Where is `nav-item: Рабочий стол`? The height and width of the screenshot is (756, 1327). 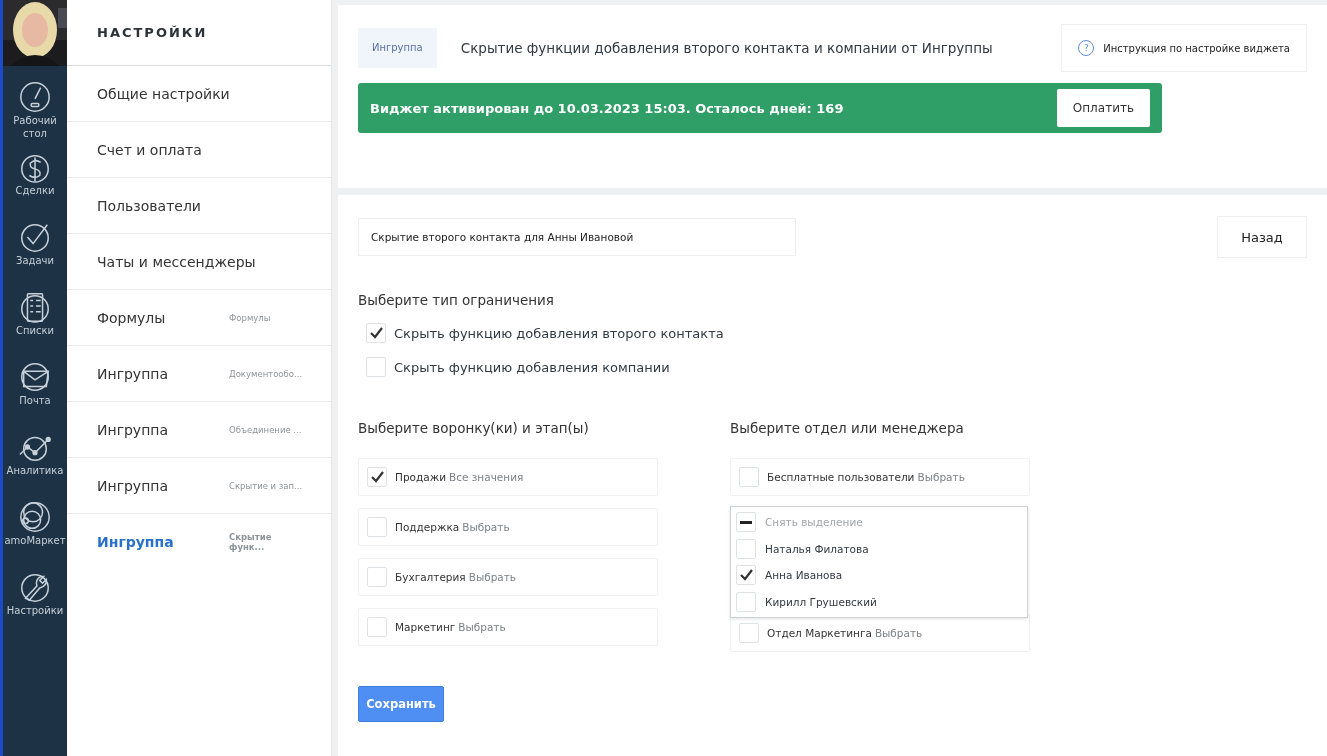 nav-item: Рабочий стол is located at coordinates (35, 115).